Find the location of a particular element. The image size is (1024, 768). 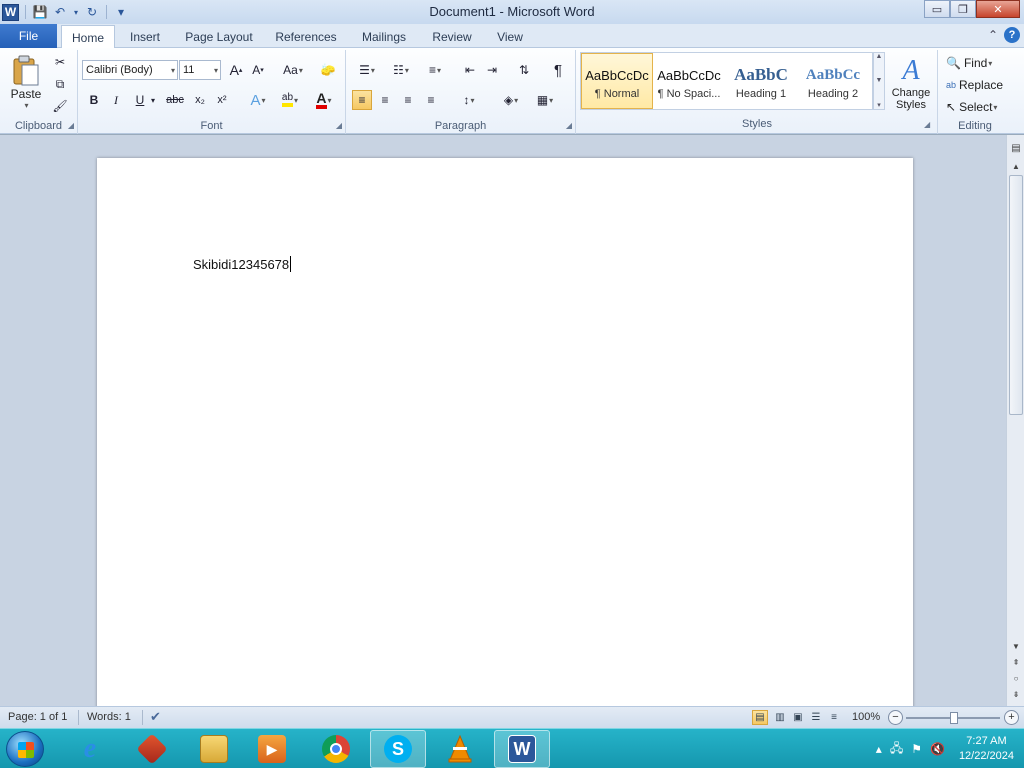

start-button is located at coordinates (25, 749).